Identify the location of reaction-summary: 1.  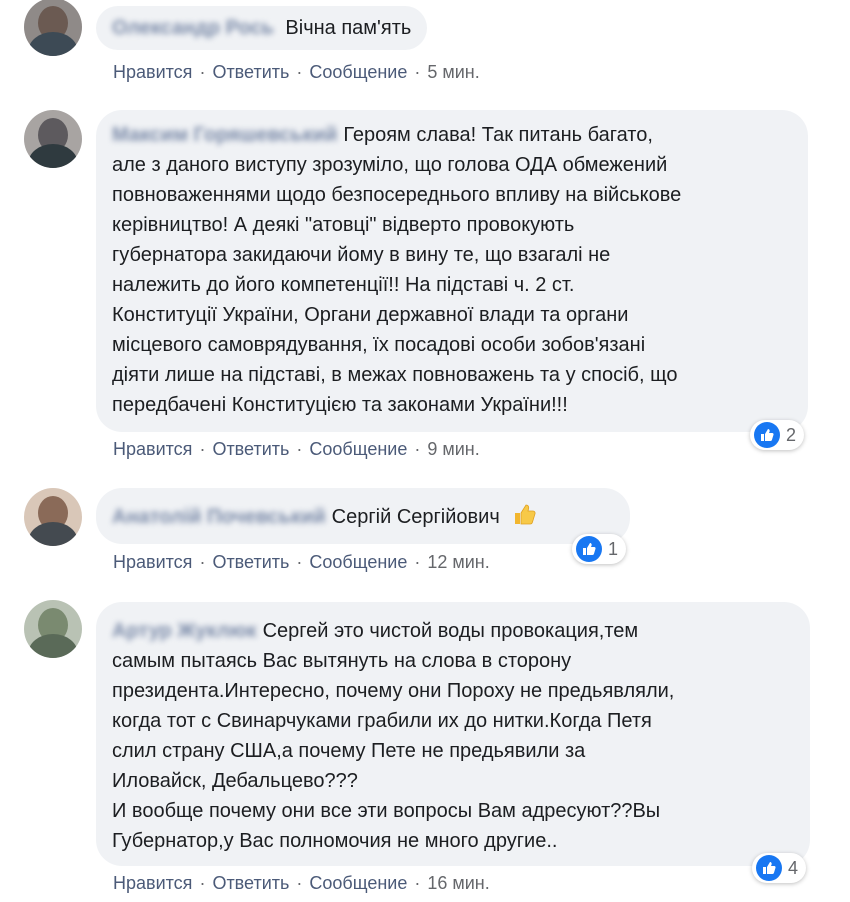
(599, 549).